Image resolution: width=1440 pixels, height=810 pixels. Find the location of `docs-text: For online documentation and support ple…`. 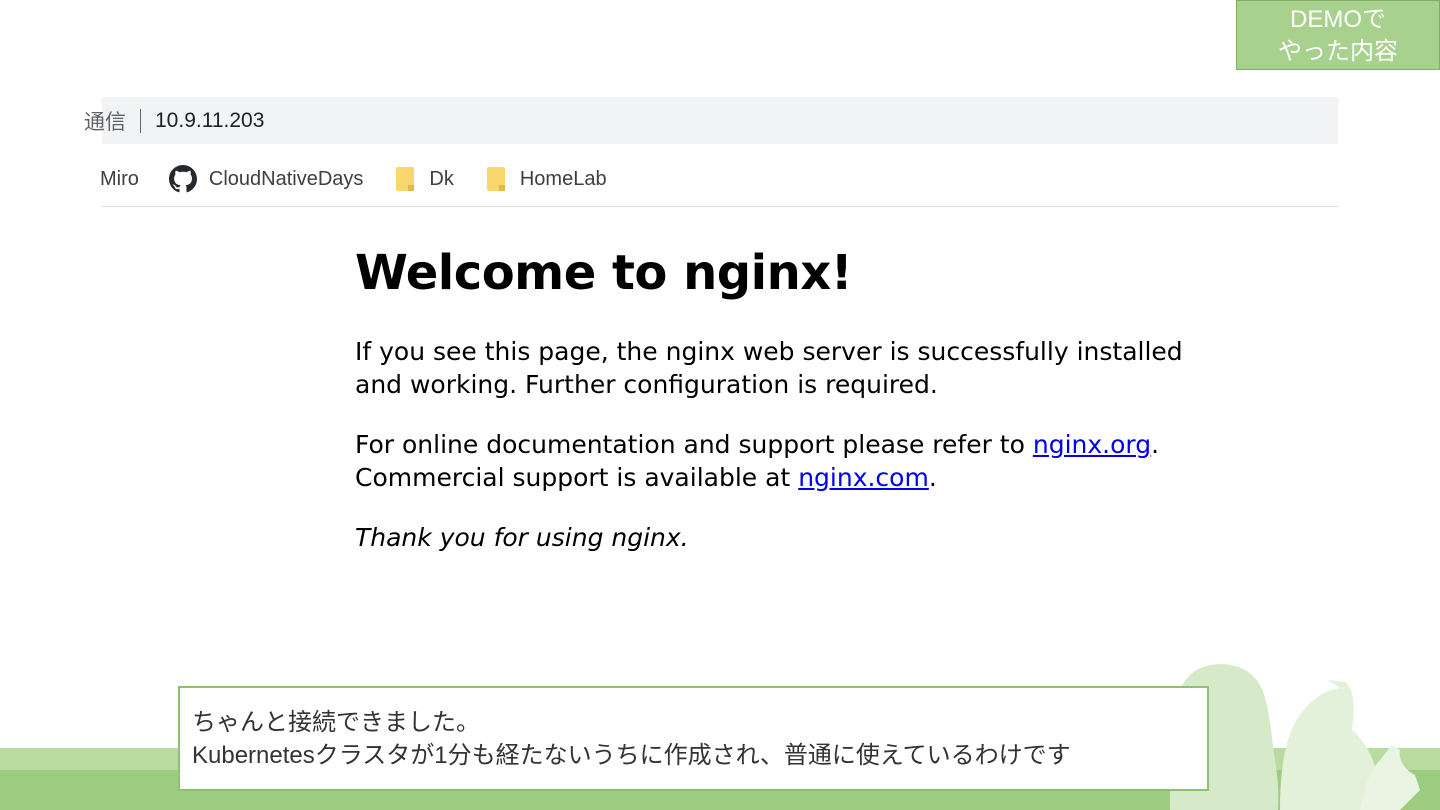

docs-text: For online documentation and support ple… is located at coordinates (694, 444).